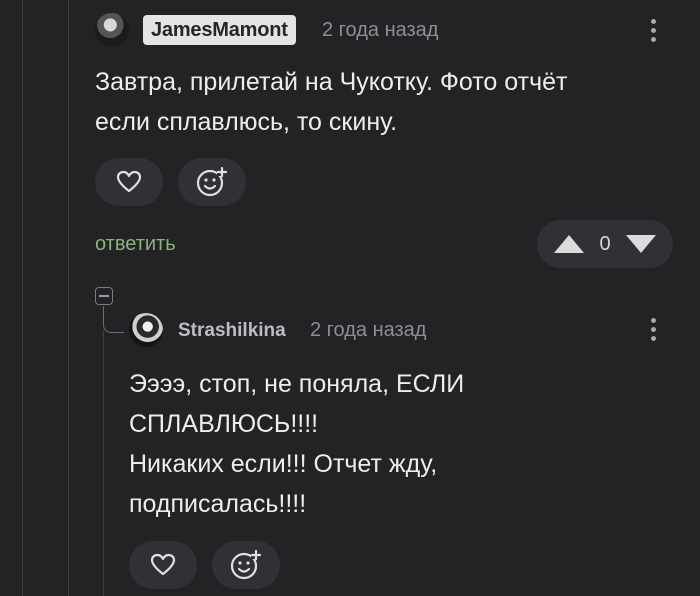  Describe the element at coordinates (232, 331) in the screenshot. I see `comment-author: Strashilkina` at that location.